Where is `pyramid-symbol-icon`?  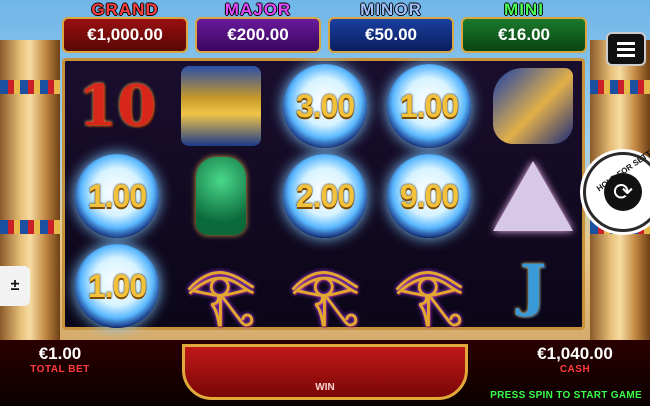
pyramid-symbol-icon is located at coordinates (533, 196).